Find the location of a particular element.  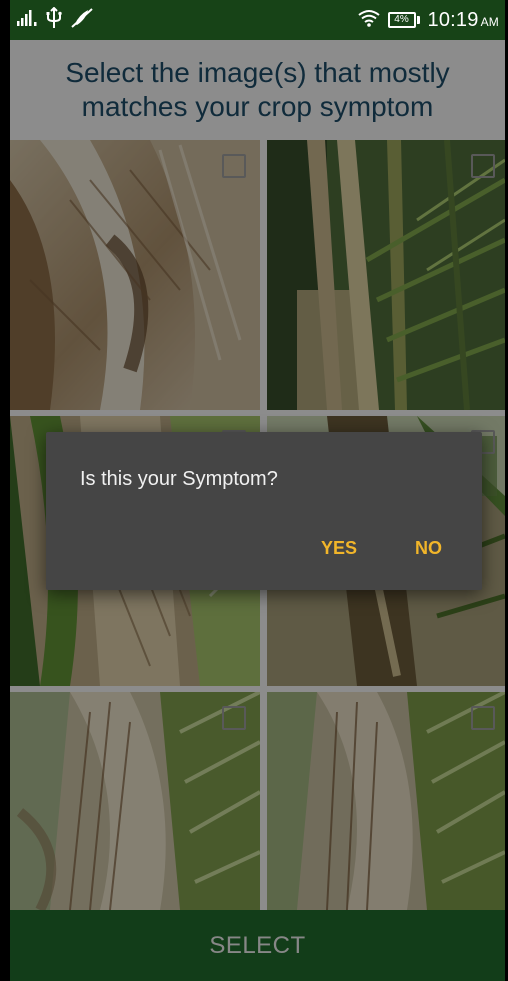

status-right-icons: 4% 10:19 AM is located at coordinates (428, 20).